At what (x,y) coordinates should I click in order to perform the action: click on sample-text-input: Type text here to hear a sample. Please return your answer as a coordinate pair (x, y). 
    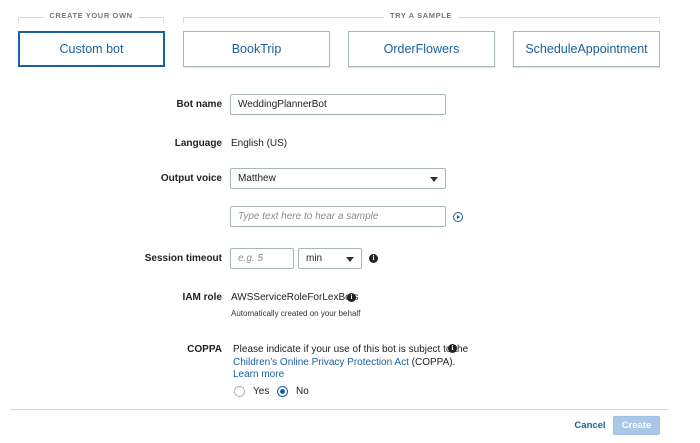
    Looking at the image, I should click on (338, 216).